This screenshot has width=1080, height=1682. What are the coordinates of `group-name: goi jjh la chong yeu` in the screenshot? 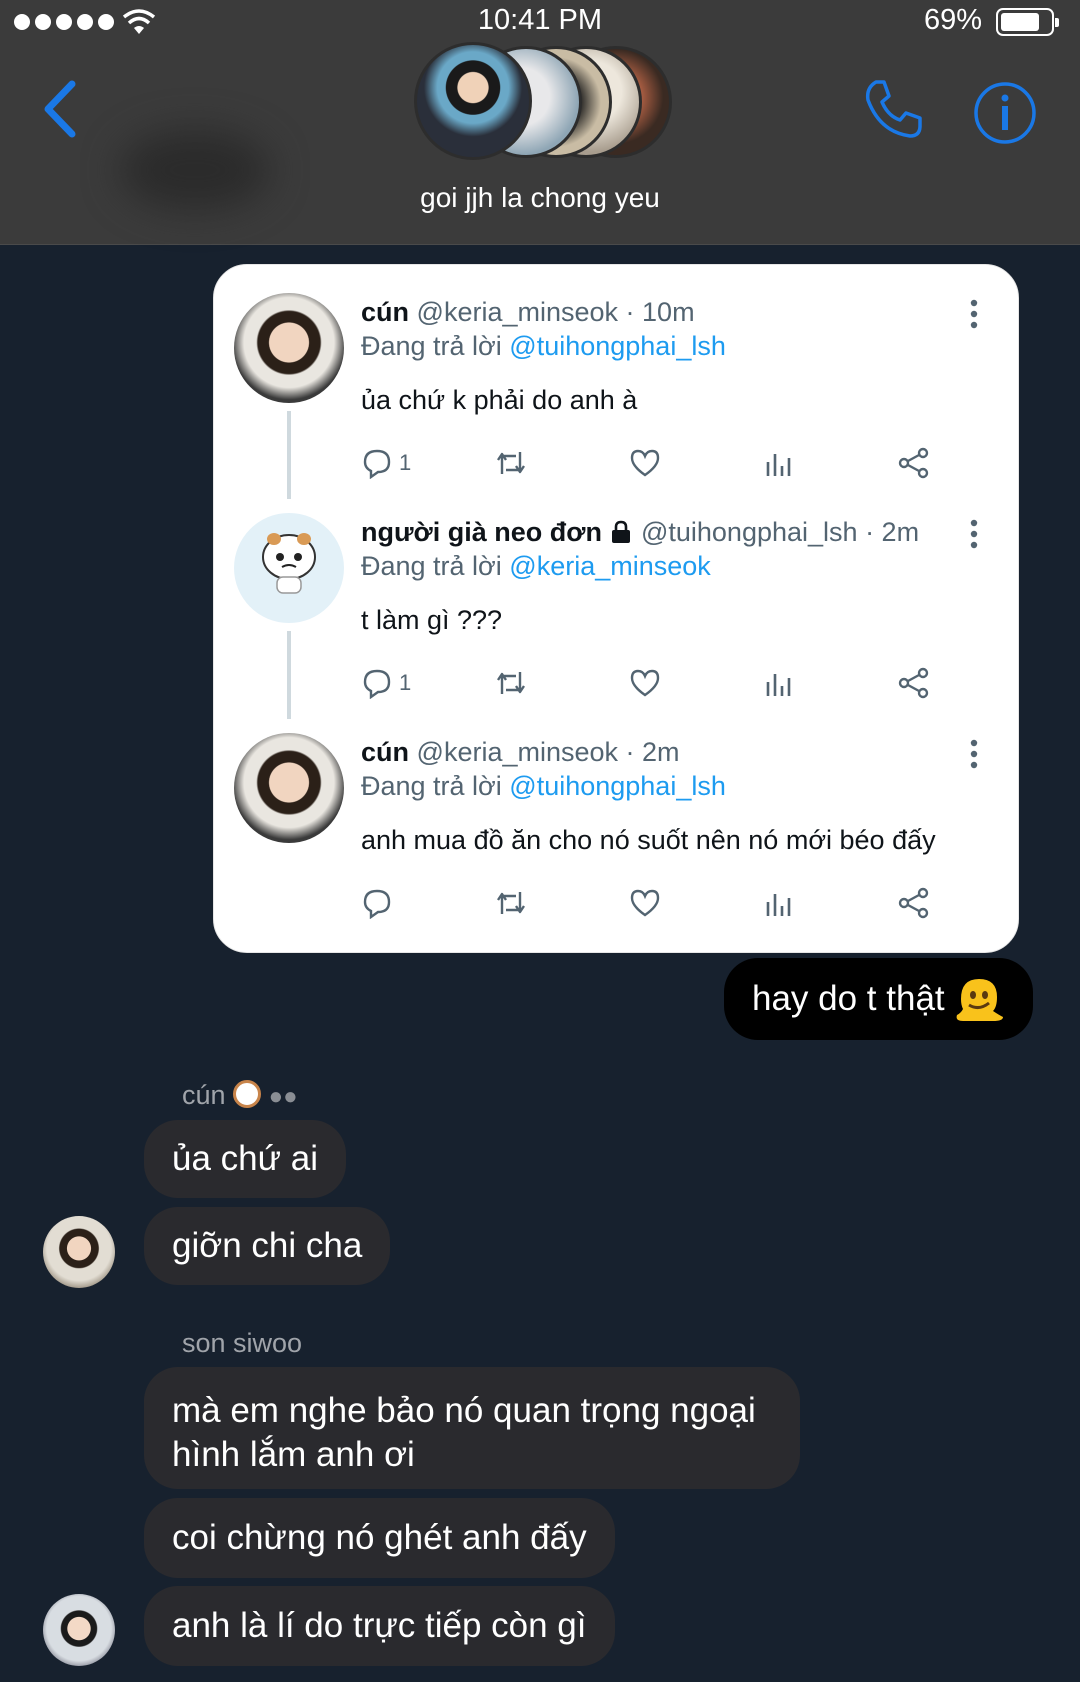 It's located at (540, 197).